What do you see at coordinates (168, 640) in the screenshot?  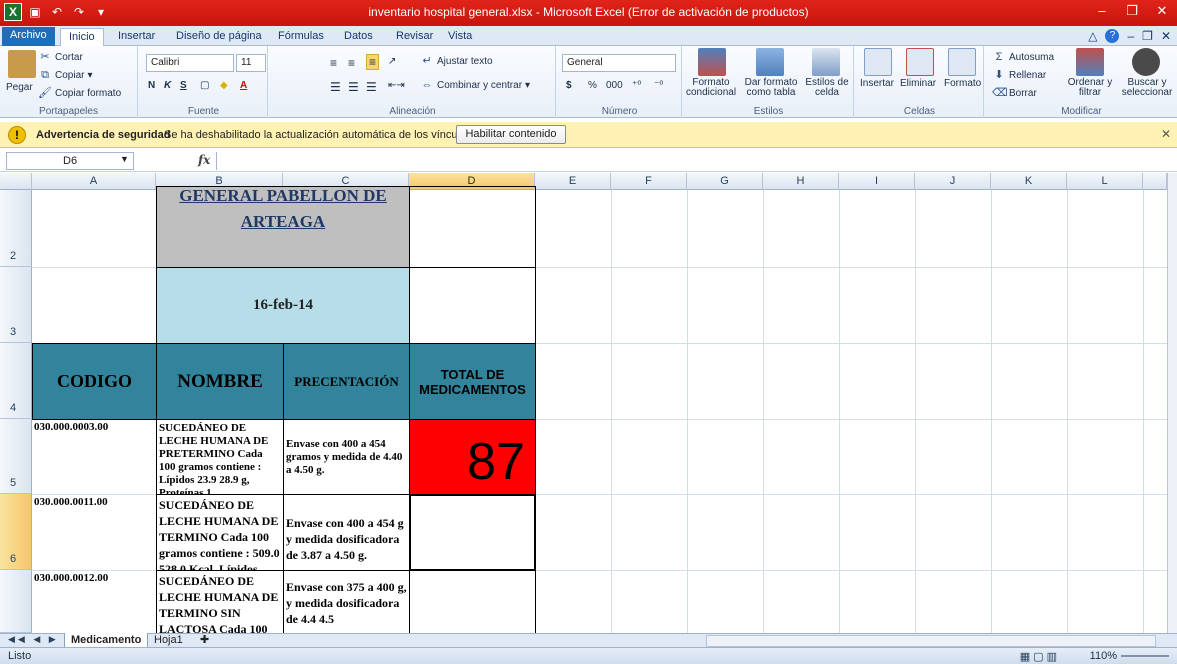 I see `sheet-tab-hoja1: Hoja1` at bounding box center [168, 640].